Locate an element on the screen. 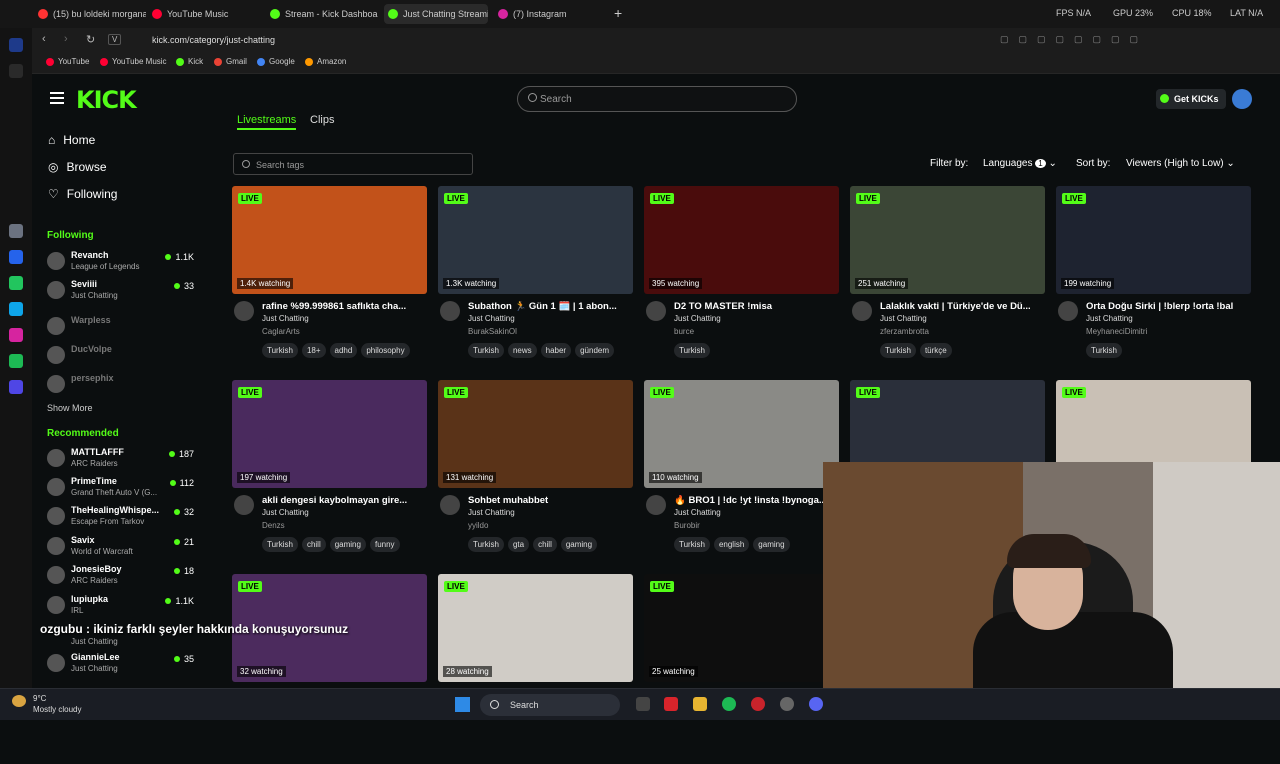 This screenshot has height=764, width=1280. bookmark-amazon: Amazon is located at coordinates (325, 61).